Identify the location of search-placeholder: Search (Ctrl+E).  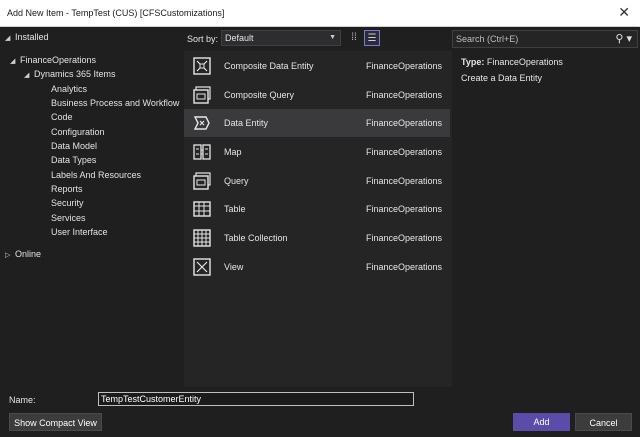
(487, 39).